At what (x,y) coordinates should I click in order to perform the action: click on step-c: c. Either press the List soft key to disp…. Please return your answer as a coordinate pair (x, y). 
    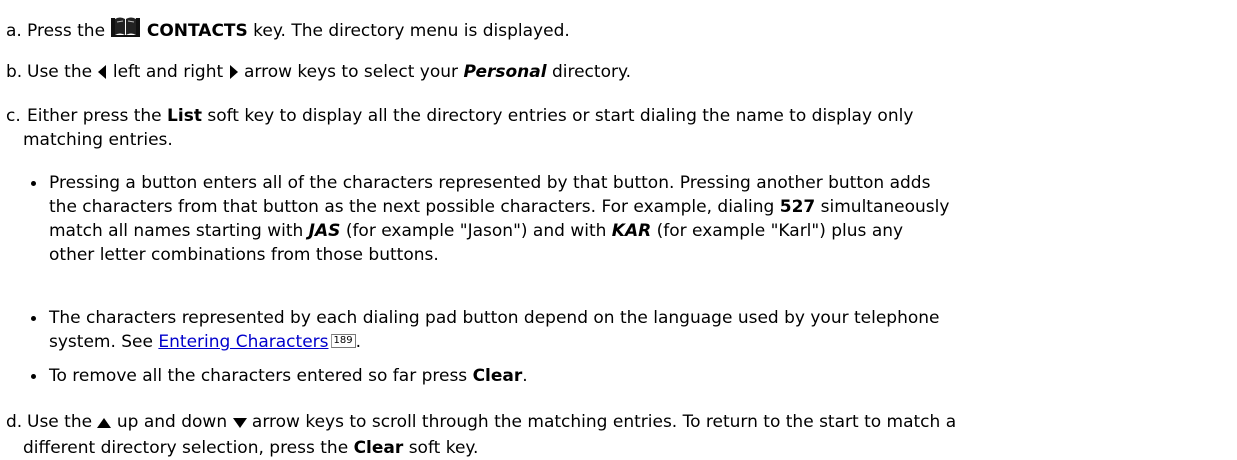
    Looking at the image, I should click on (617, 128).